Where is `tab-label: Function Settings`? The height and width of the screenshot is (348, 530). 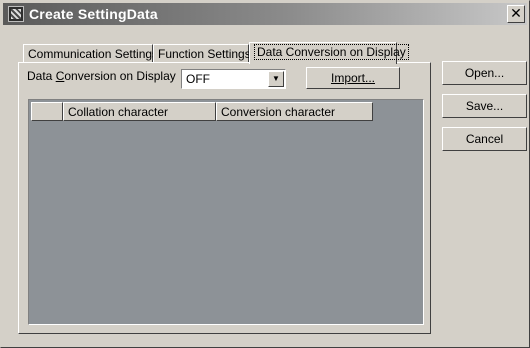 tab-label: Function Settings is located at coordinates (204, 54).